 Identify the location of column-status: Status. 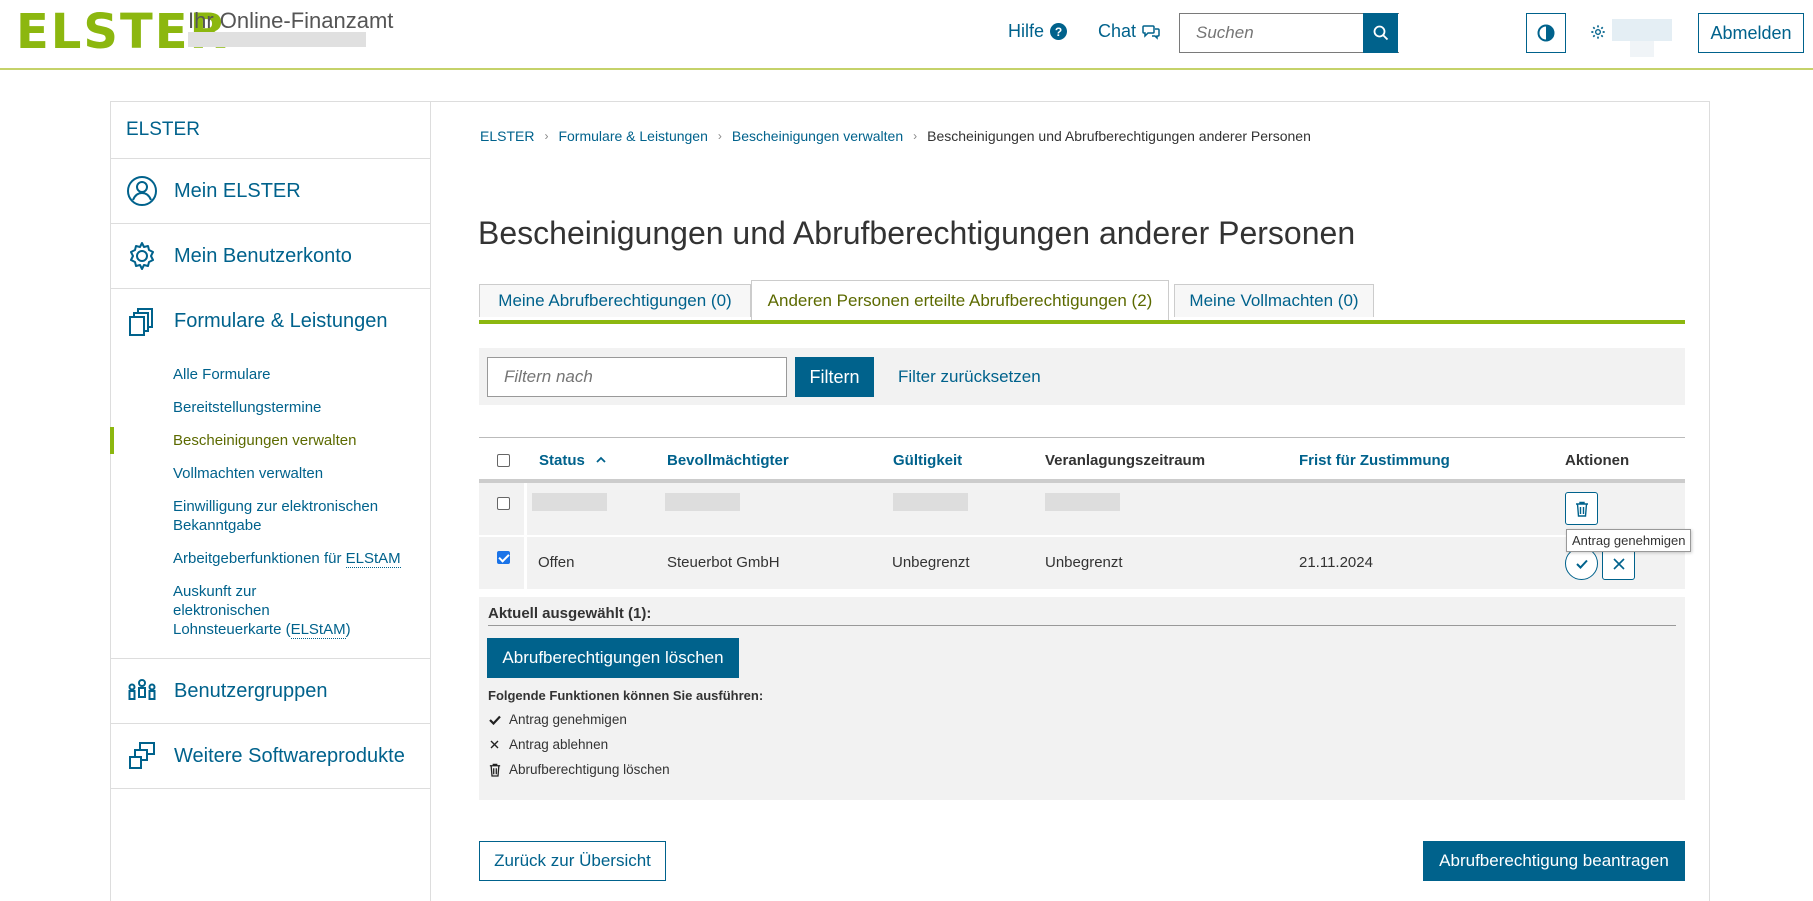
(573, 460).